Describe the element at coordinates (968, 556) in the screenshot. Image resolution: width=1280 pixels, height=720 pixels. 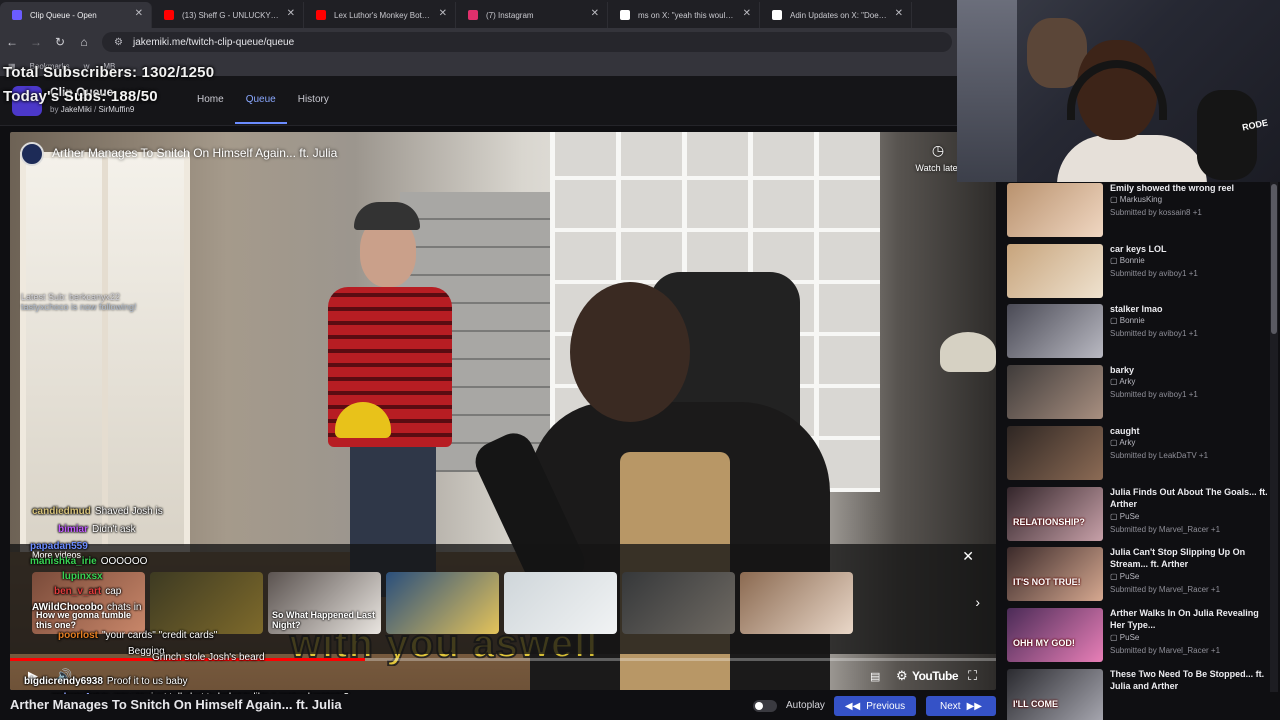
I see `close-icon: ✕` at that location.